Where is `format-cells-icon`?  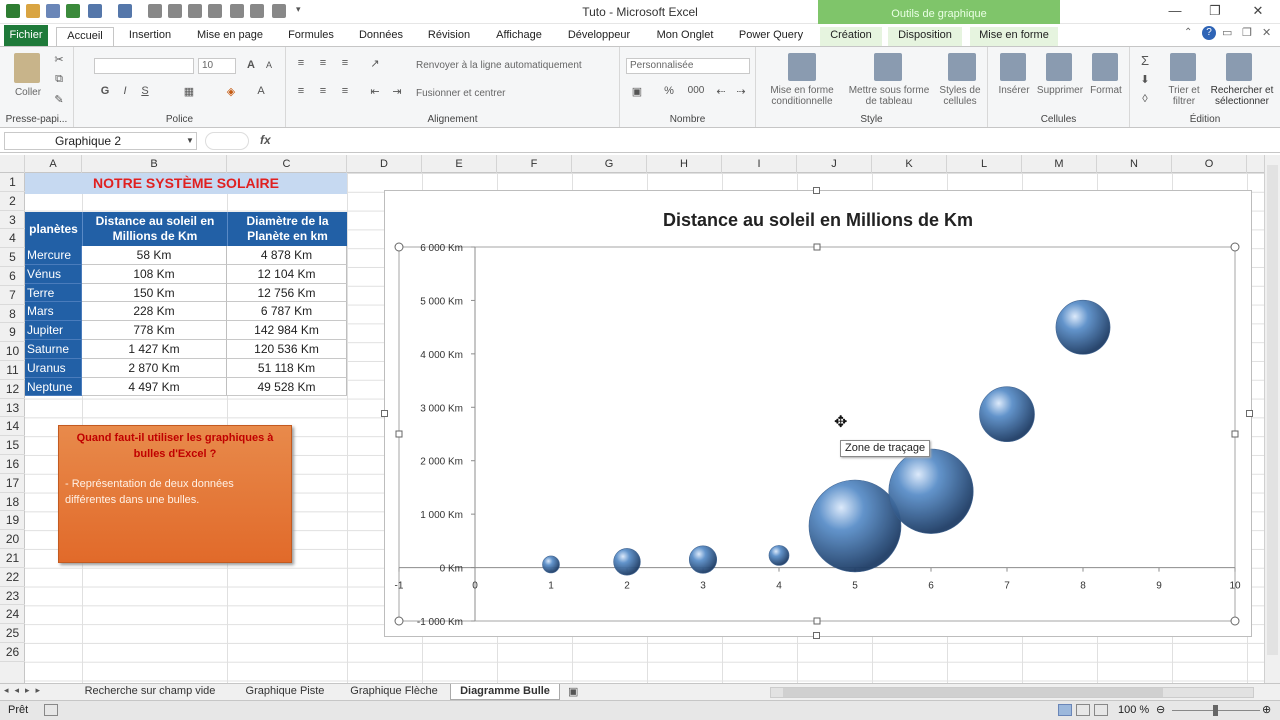 format-cells-icon is located at coordinates (1105, 67).